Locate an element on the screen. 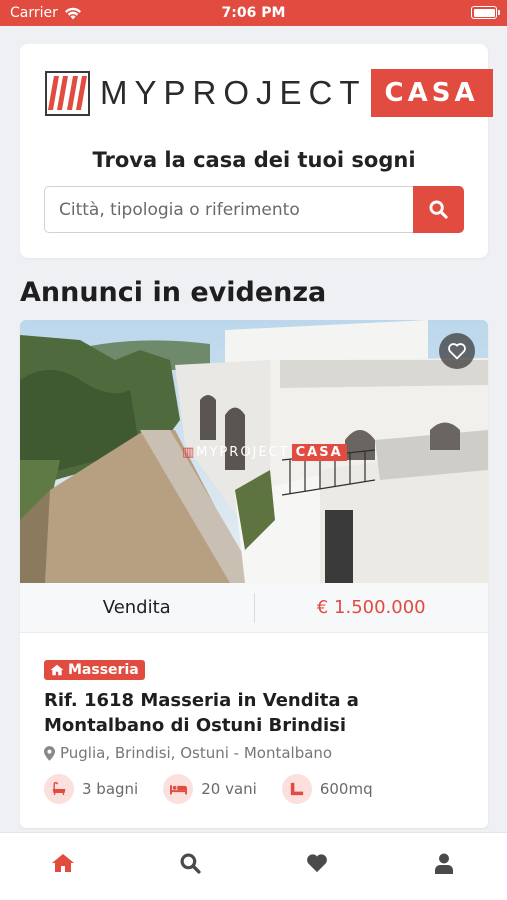  watermark-mark-icon: ▥ is located at coordinates (188, 452).